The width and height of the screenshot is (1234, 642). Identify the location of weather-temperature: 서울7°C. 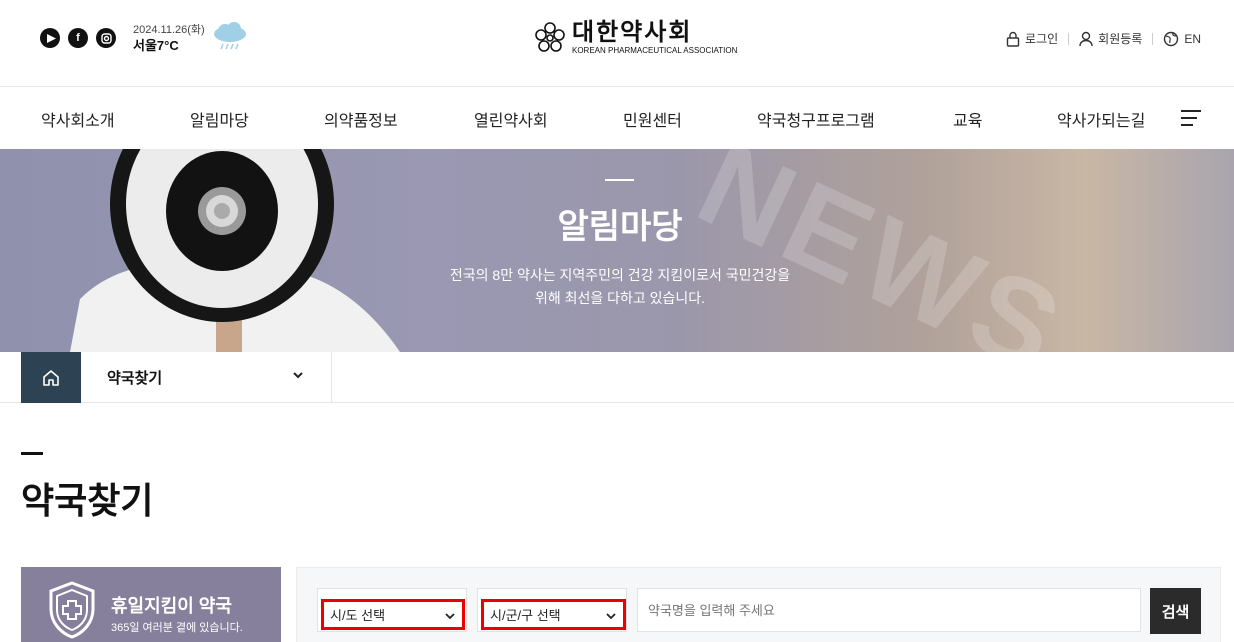
(156, 45).